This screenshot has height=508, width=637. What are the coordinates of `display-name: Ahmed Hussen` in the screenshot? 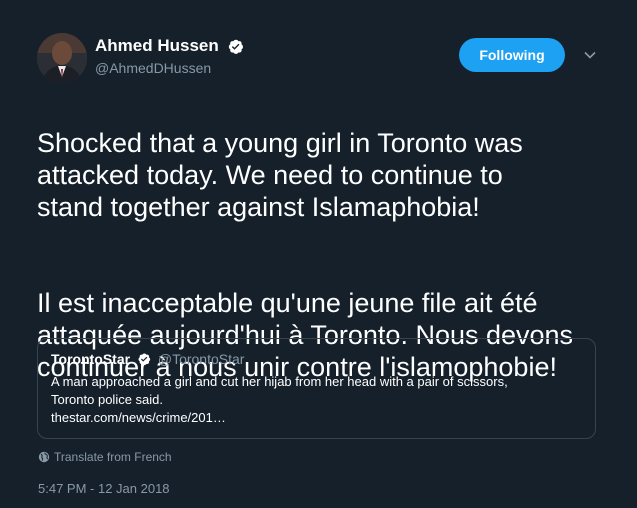 It's located at (157, 46).